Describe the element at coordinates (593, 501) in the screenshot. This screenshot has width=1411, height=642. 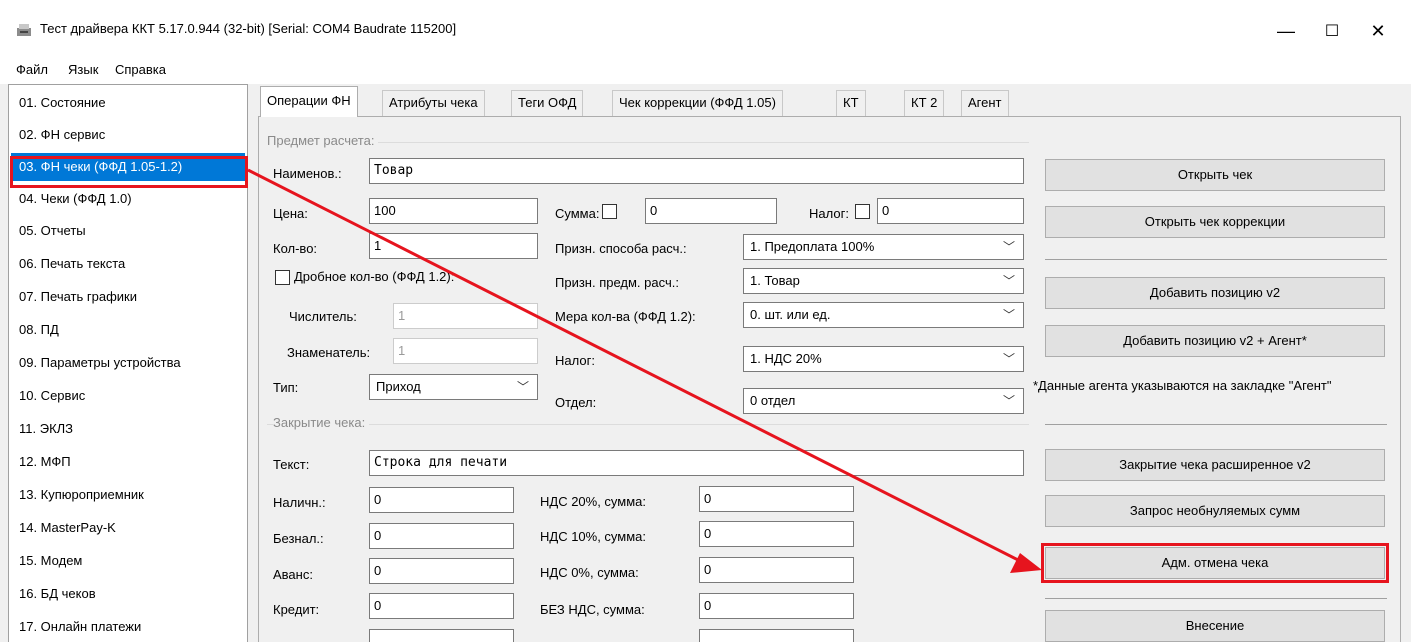
I see `vat20-label: НДС 20%, сумма:` at that location.